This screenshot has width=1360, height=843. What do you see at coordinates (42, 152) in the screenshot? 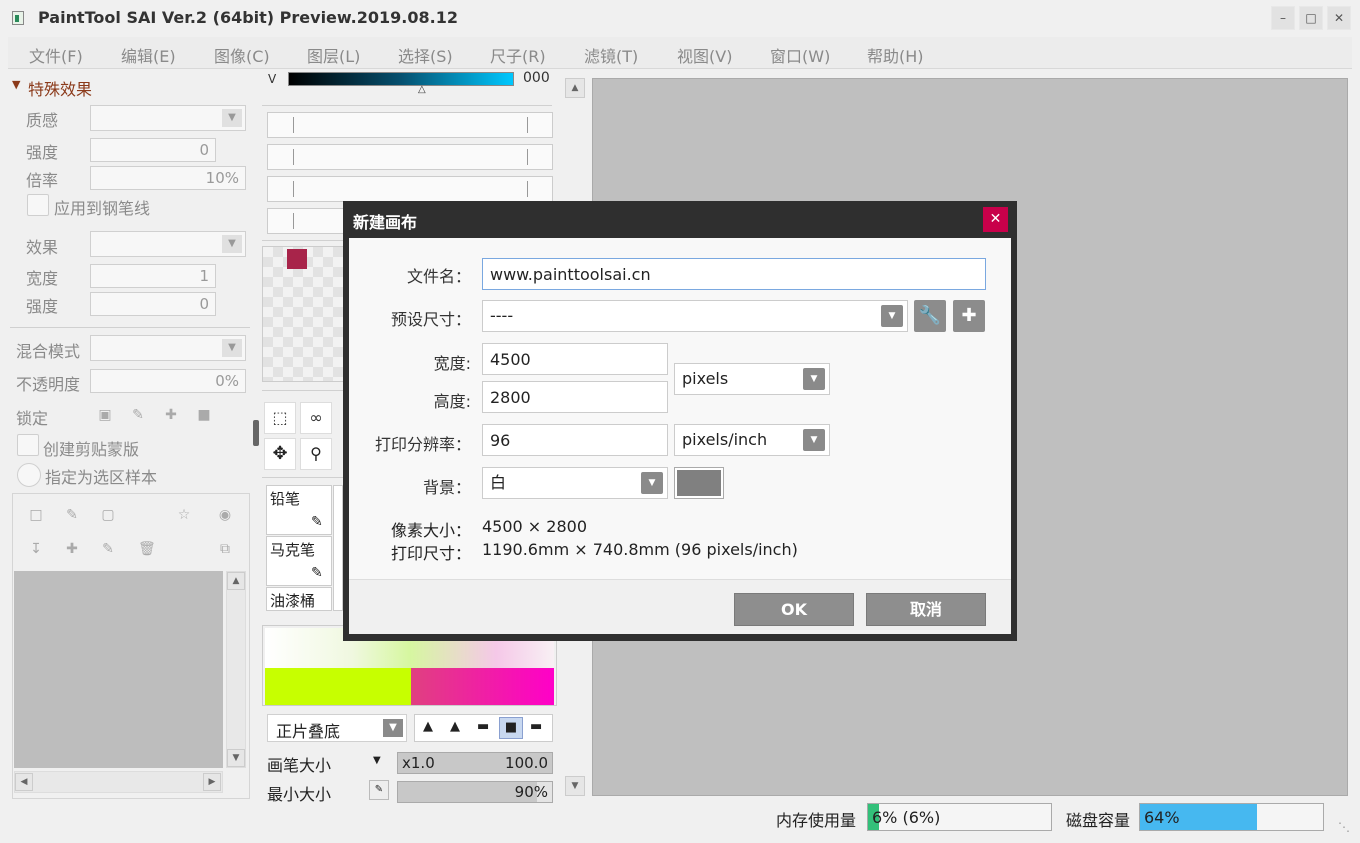
I see `strength-label: 强度` at bounding box center [42, 152].